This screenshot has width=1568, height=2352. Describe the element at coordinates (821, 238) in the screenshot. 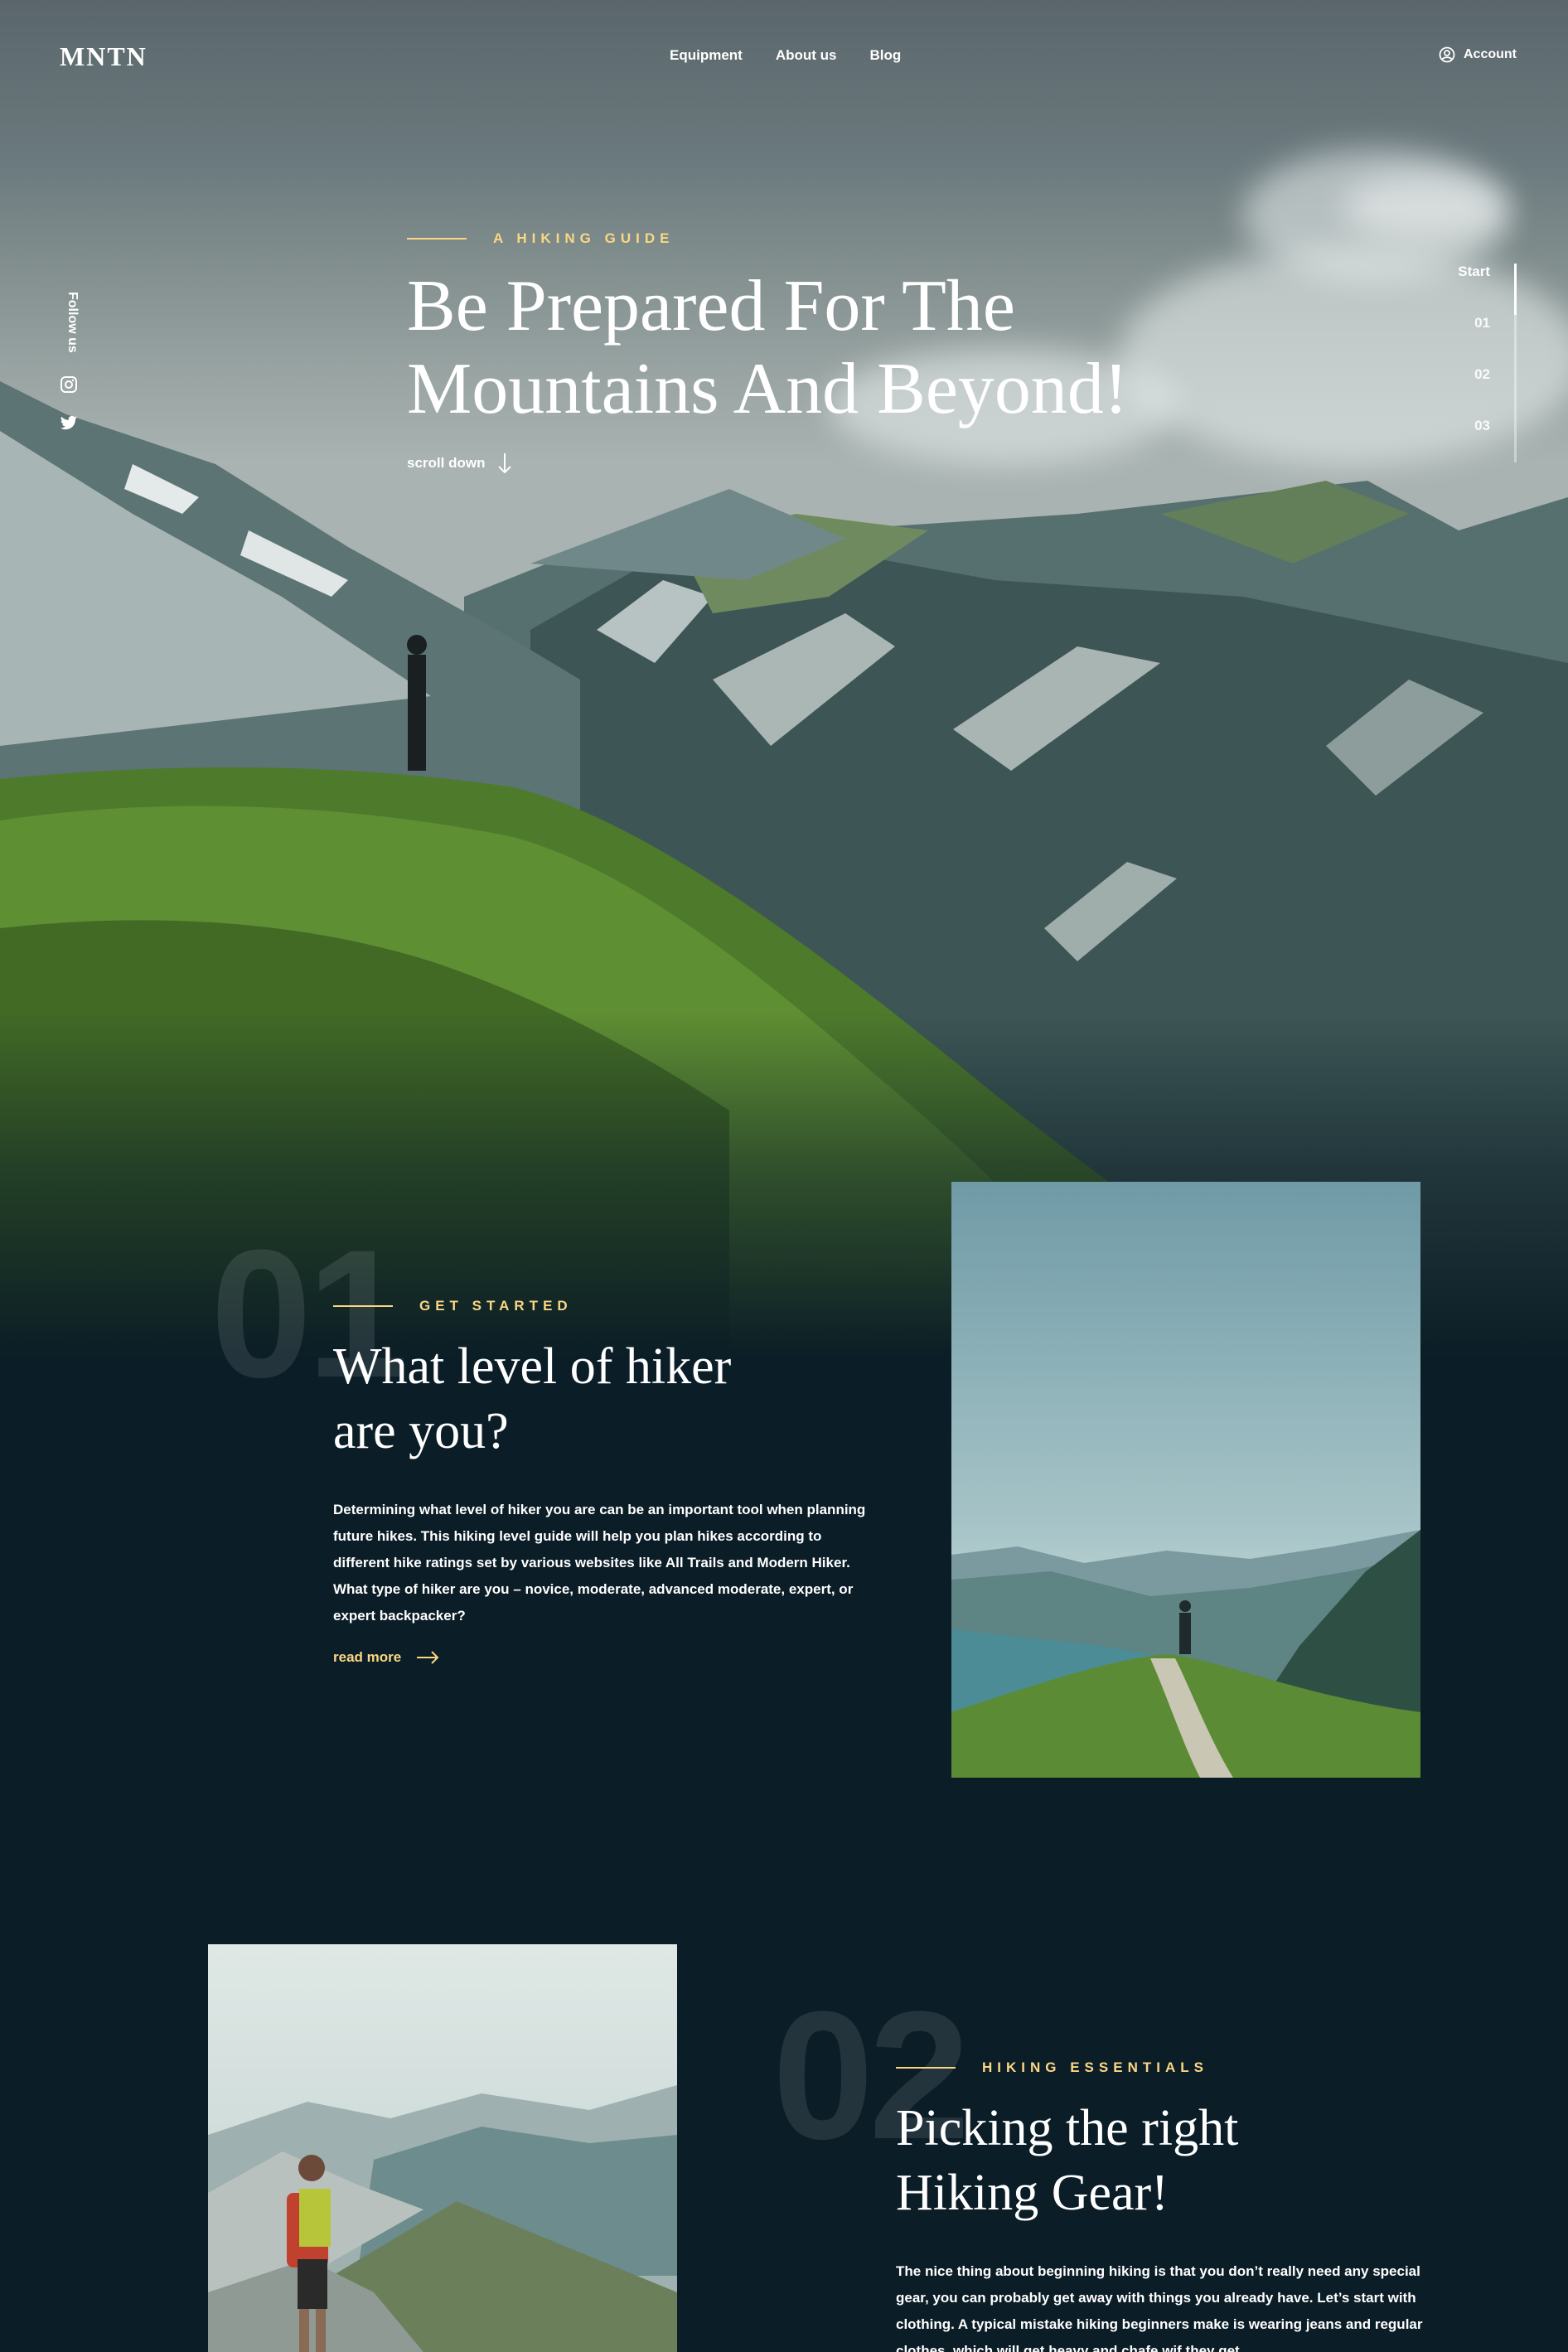

I see `hero-eyebrow: A HIKING GUIDE` at that location.